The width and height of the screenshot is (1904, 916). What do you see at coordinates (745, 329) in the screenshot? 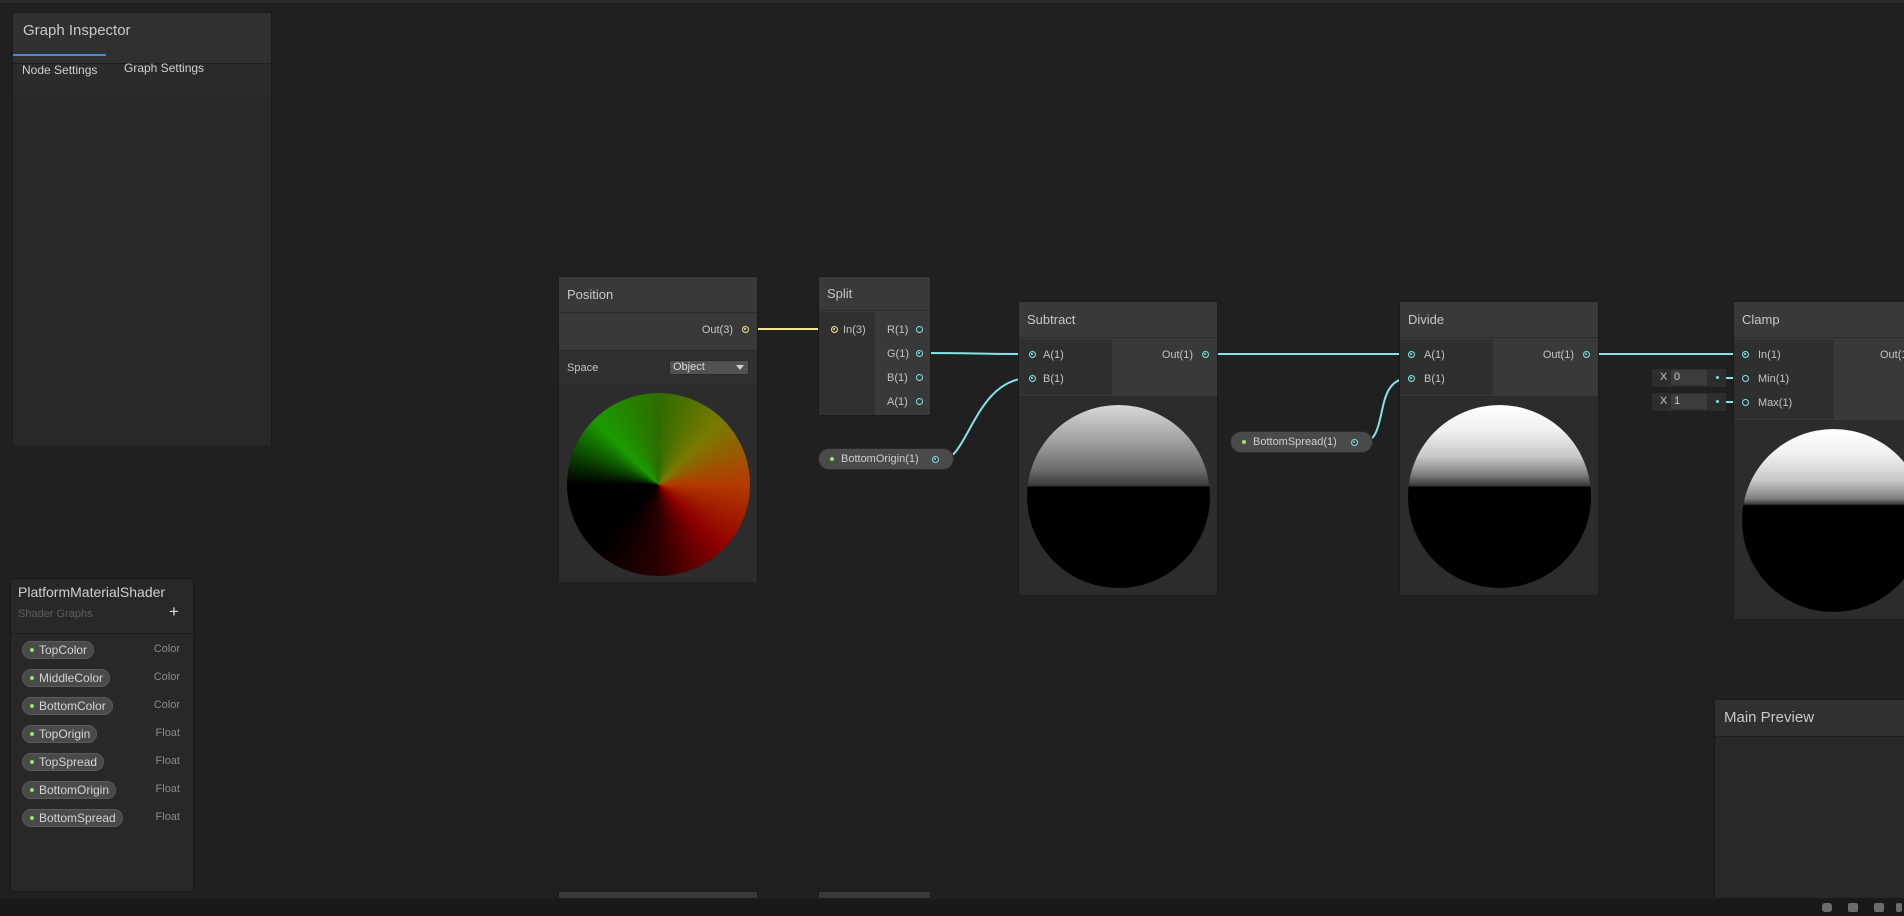
I see `position-out-port` at bounding box center [745, 329].